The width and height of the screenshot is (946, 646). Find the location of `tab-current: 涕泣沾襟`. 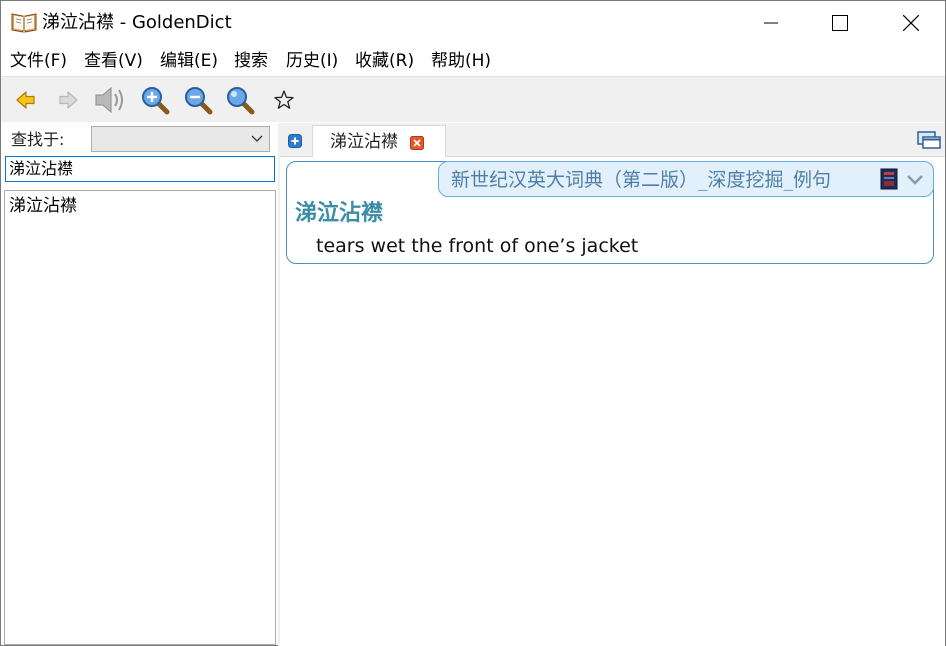

tab-current: 涕泣沾襟 is located at coordinates (379, 141).